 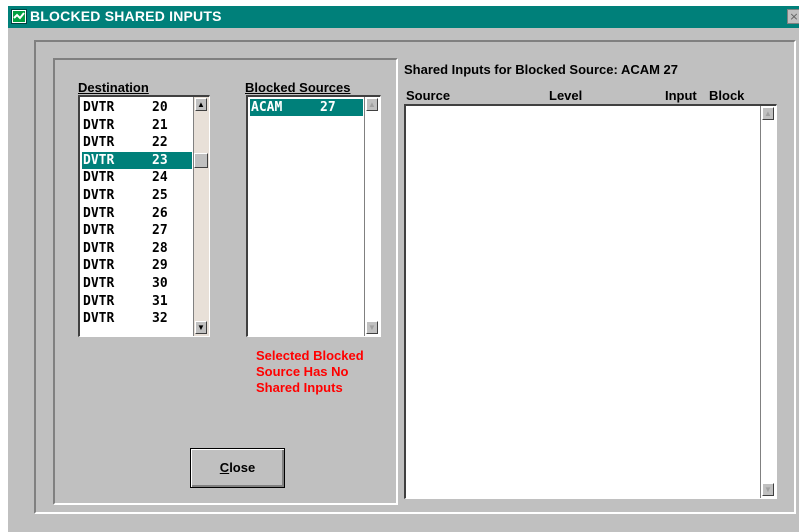 I want to click on title-bar: BLOCKED SHARED INPUTS ×, so click(x=403, y=17).